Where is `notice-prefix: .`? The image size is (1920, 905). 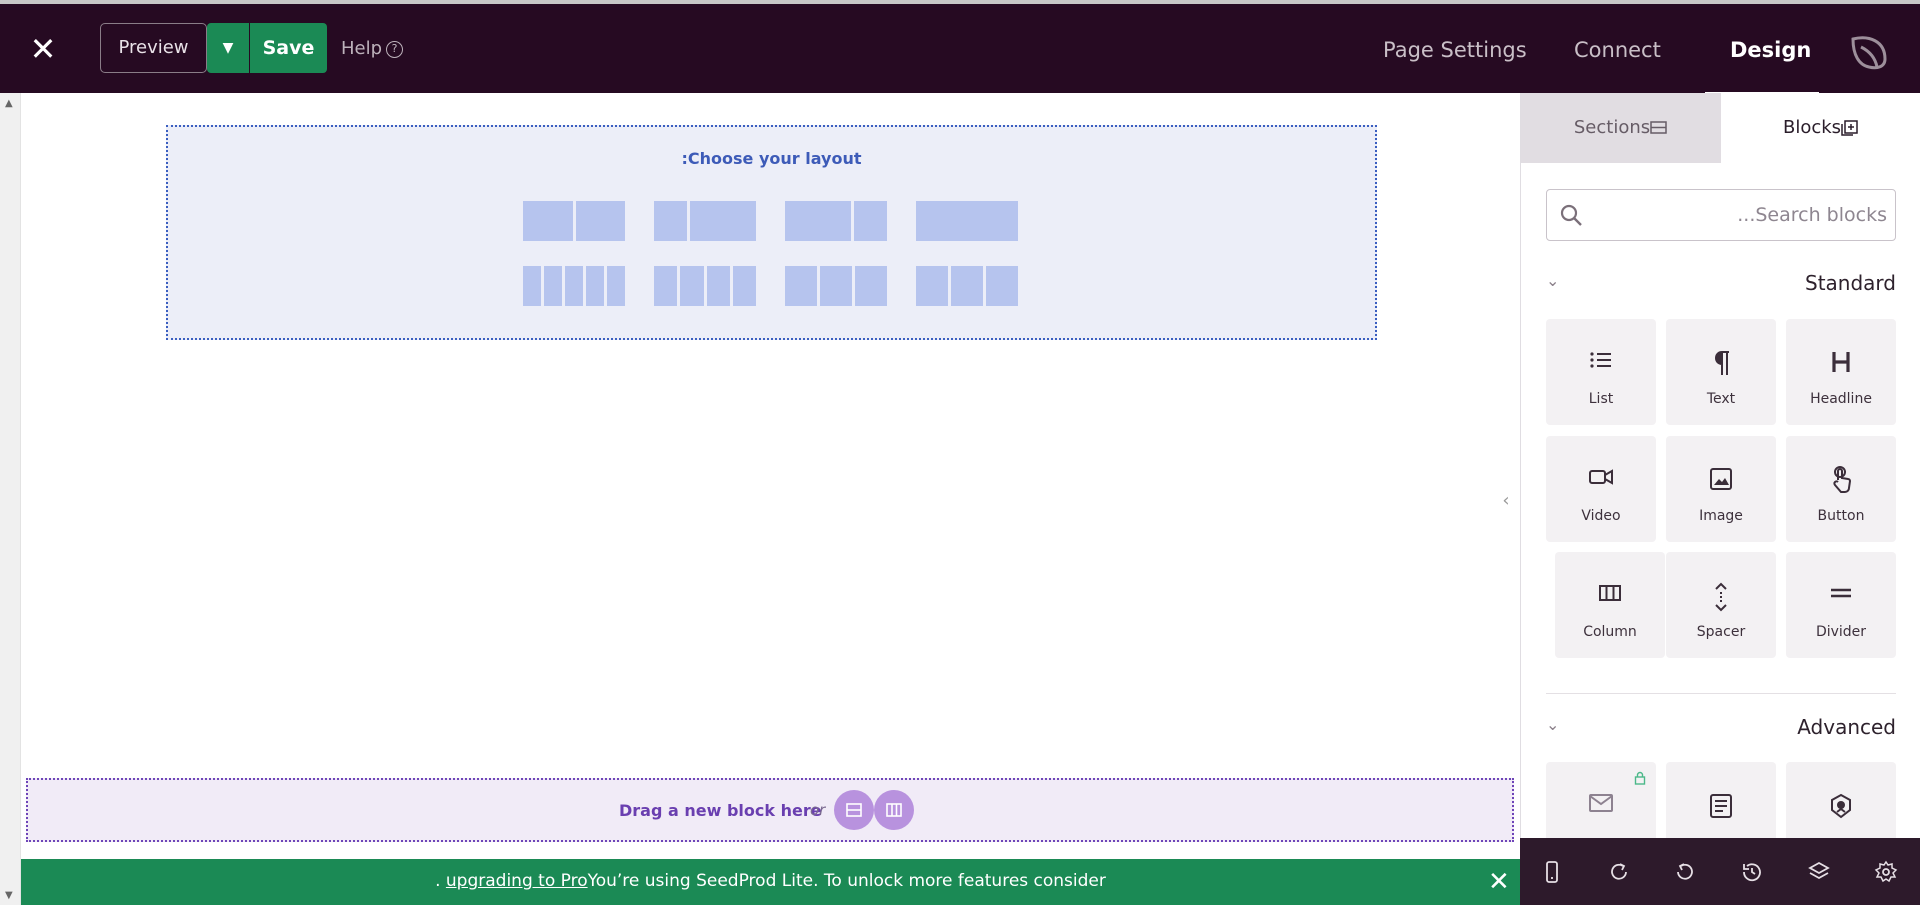
notice-prefix: . is located at coordinates (440, 881).